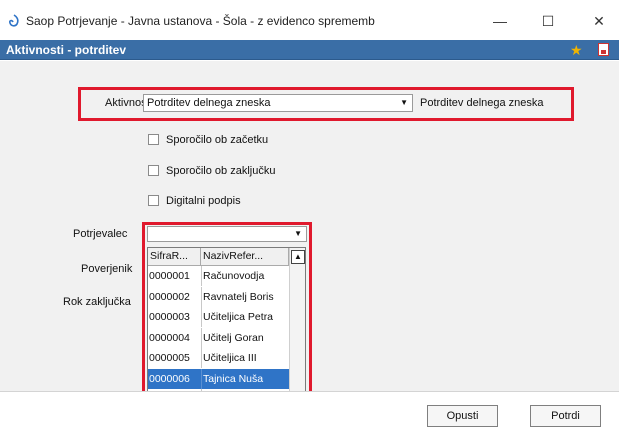 The height and width of the screenshot is (439, 619). What do you see at coordinates (169, 317) in the screenshot?
I see `list-item-code: 0000003` at bounding box center [169, 317].